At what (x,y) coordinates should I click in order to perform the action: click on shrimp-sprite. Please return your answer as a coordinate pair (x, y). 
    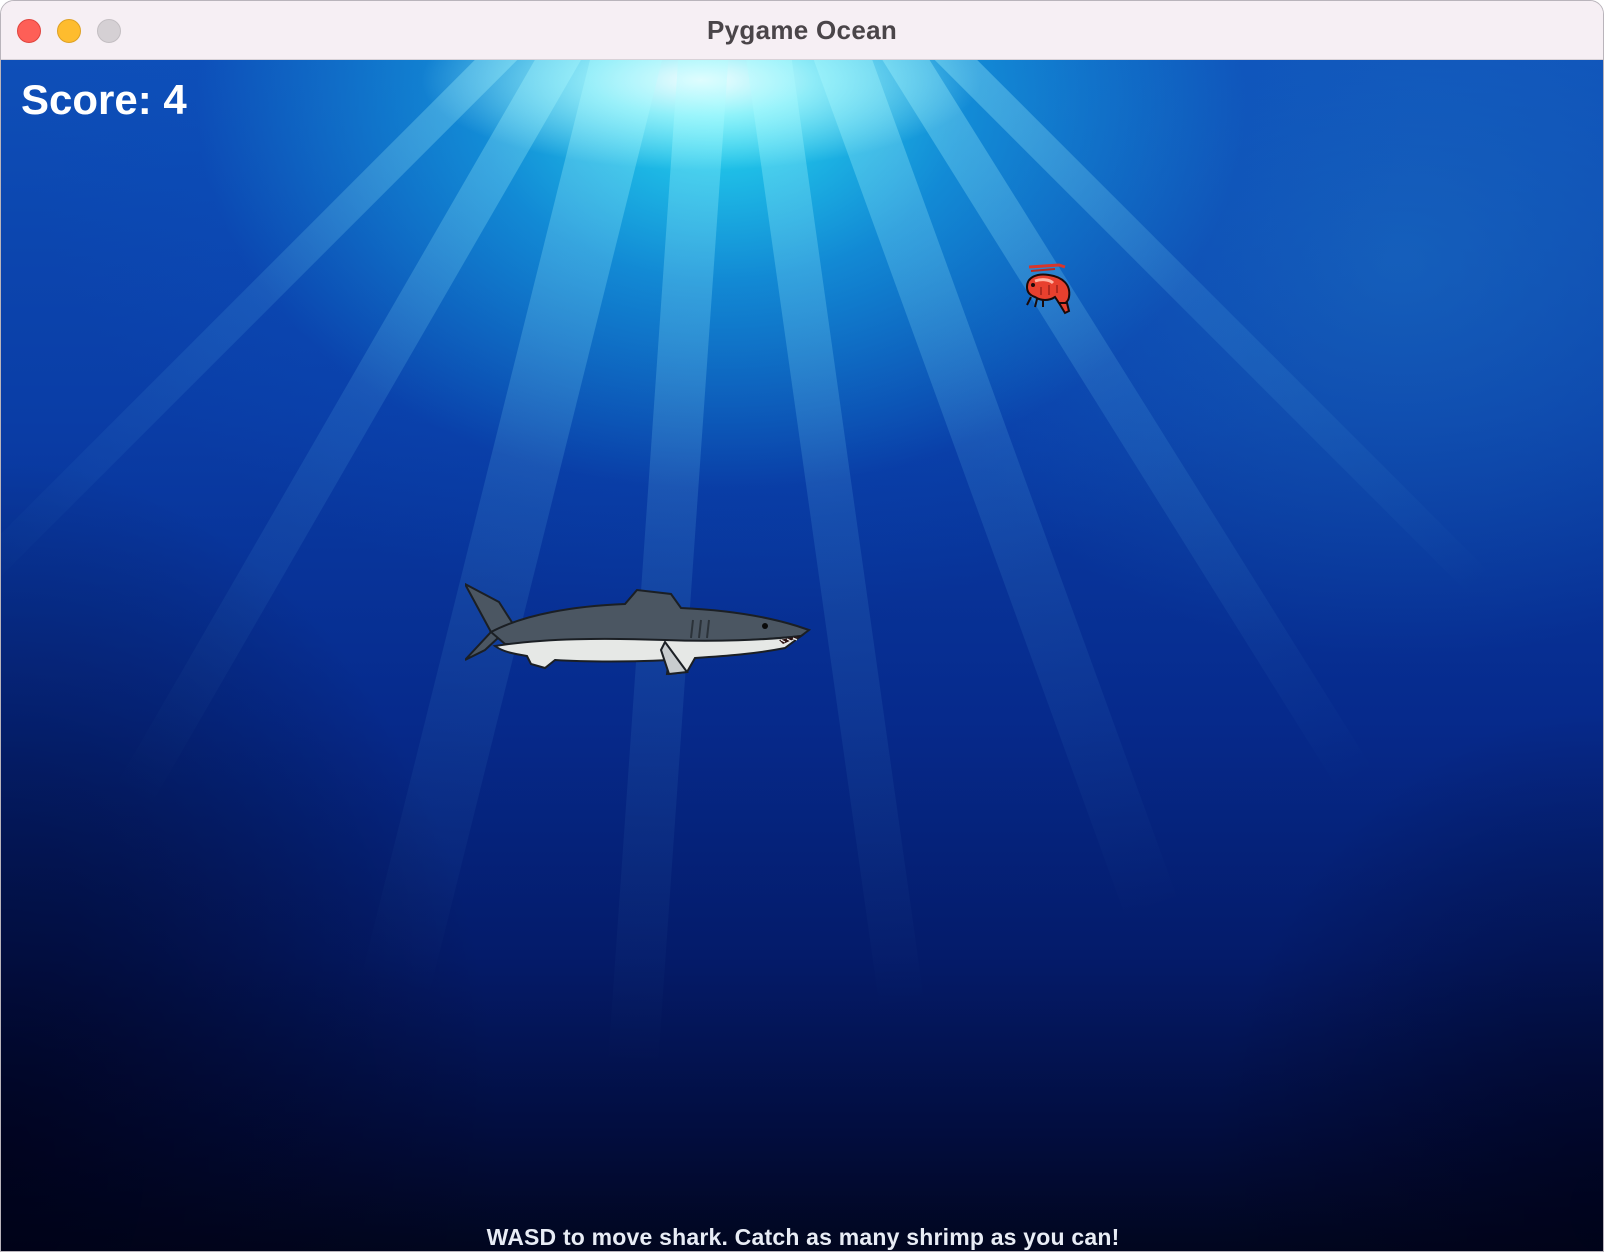
    Looking at the image, I should click on (1048, 289).